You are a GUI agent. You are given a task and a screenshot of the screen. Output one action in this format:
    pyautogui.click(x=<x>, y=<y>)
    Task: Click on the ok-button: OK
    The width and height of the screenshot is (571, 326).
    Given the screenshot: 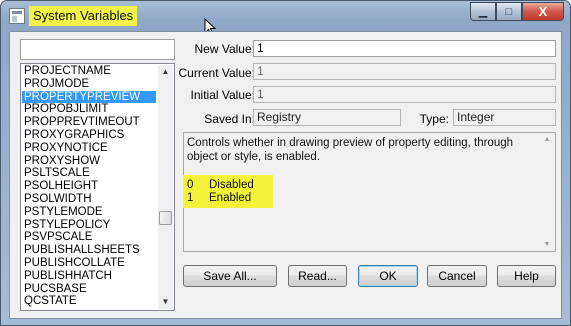 What is the action you would take?
    pyautogui.click(x=388, y=276)
    